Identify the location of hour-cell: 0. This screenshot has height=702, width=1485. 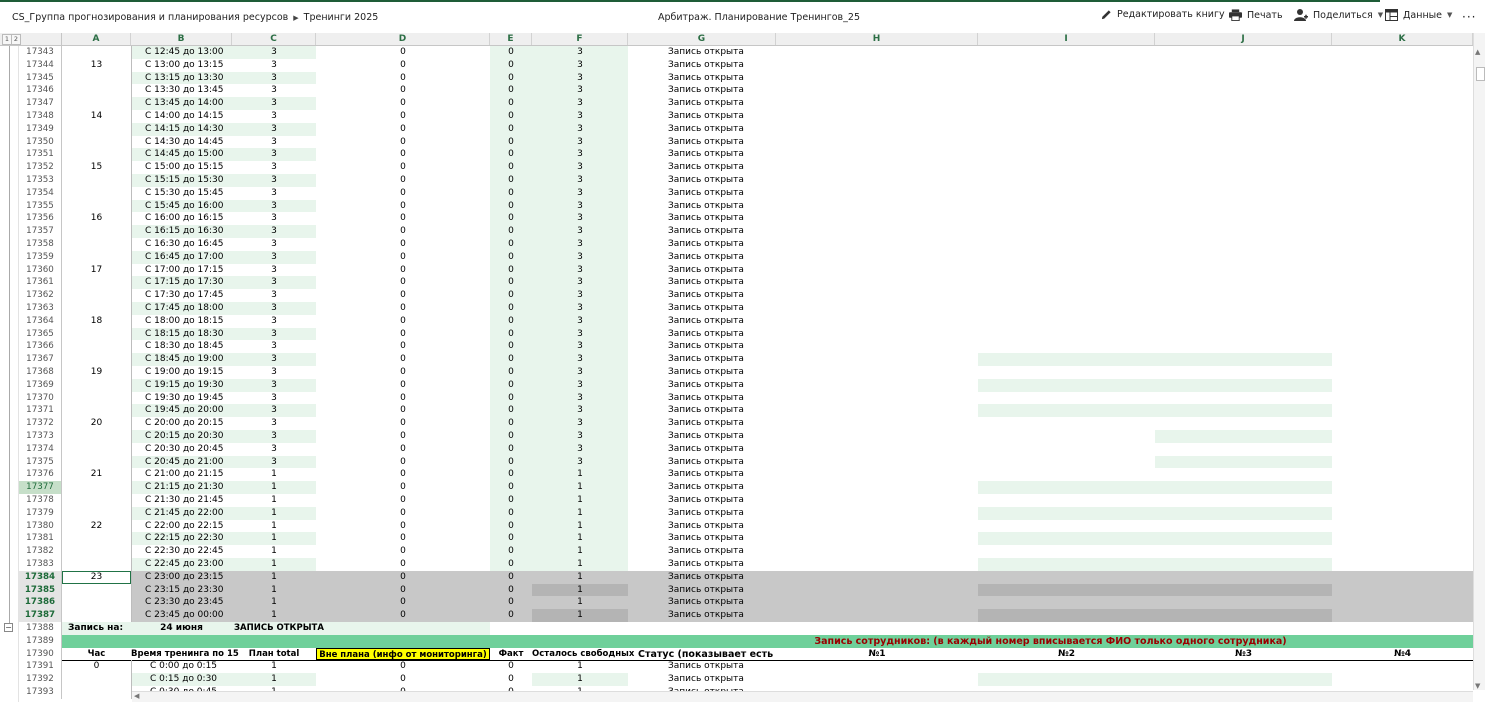
(96, 666).